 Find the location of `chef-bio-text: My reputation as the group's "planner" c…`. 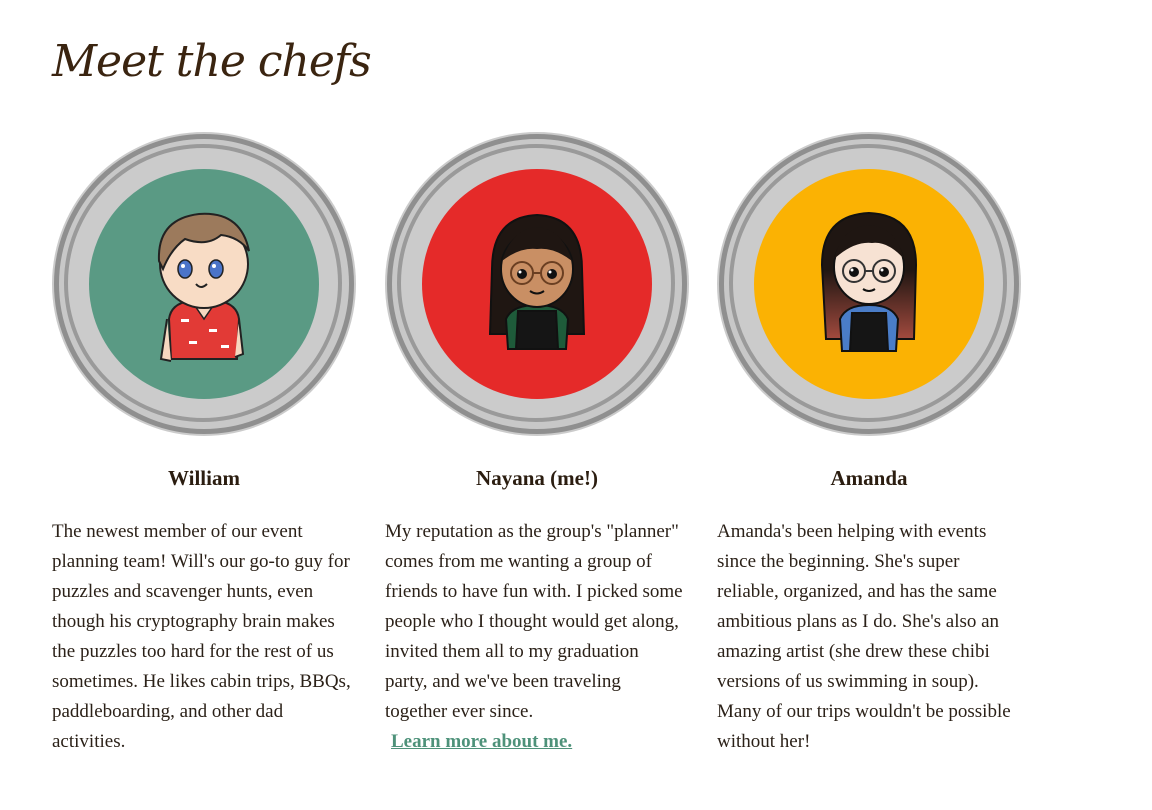

chef-bio-text: My reputation as the group's "planner" c… is located at coordinates (534, 621).